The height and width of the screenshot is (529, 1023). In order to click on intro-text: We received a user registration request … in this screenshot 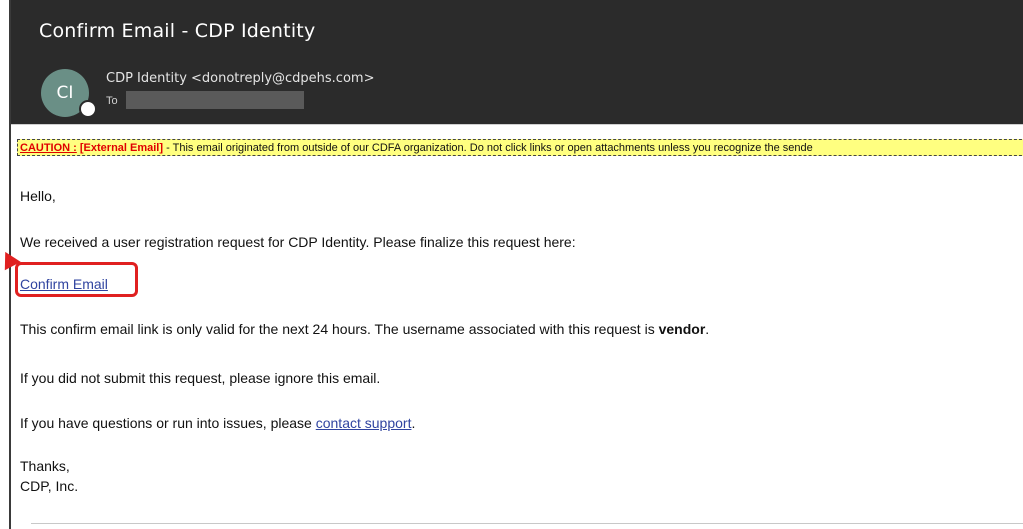, I will do `click(298, 242)`.